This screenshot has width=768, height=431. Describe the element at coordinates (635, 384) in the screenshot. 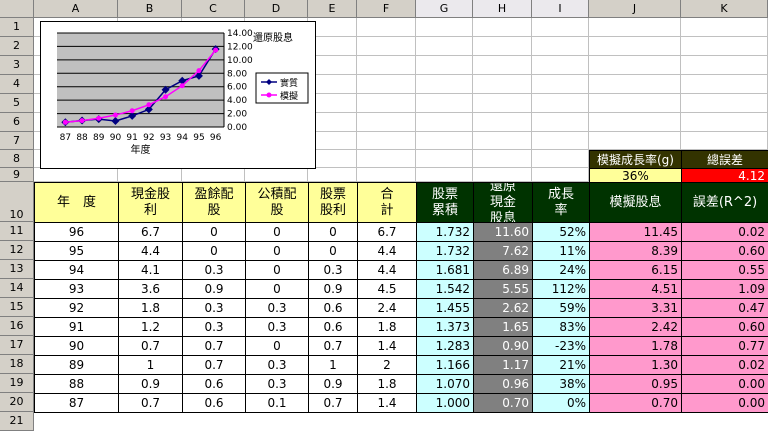

I see `cell-simulated-dividend: 0.95` at that location.